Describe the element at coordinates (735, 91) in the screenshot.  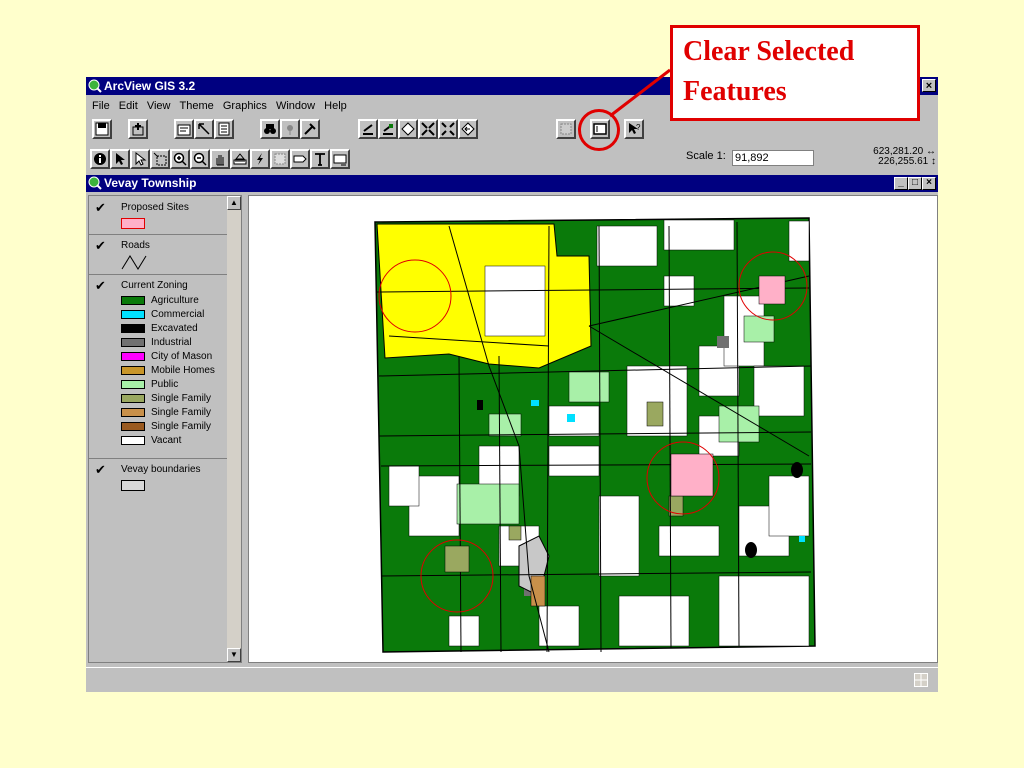
I see `callout-line2: Features` at that location.